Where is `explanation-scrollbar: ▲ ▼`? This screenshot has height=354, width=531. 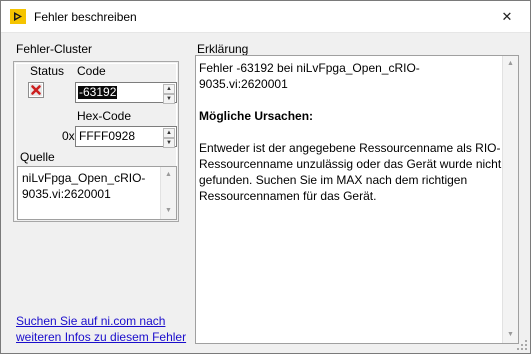
explanation-scrollbar: ▲ ▼ is located at coordinates (510, 199).